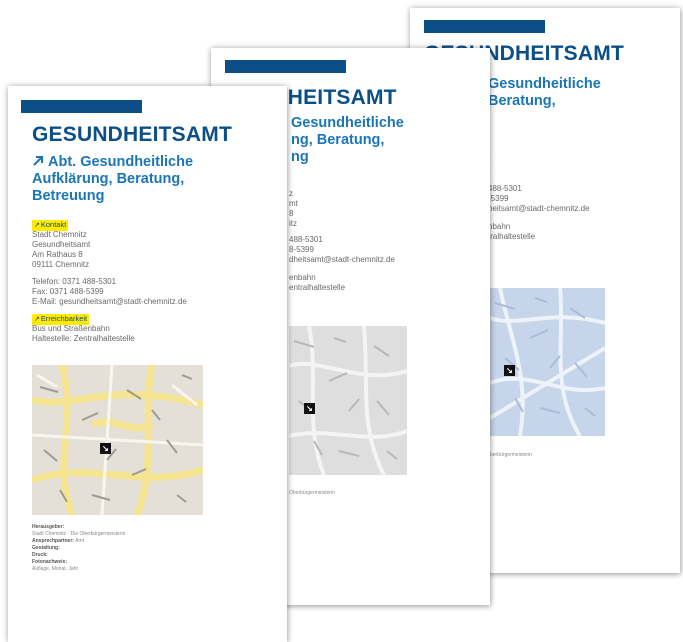  Describe the element at coordinates (61, 264) in the screenshot. I see `address-line: 09111 Chemnitz` at that location.